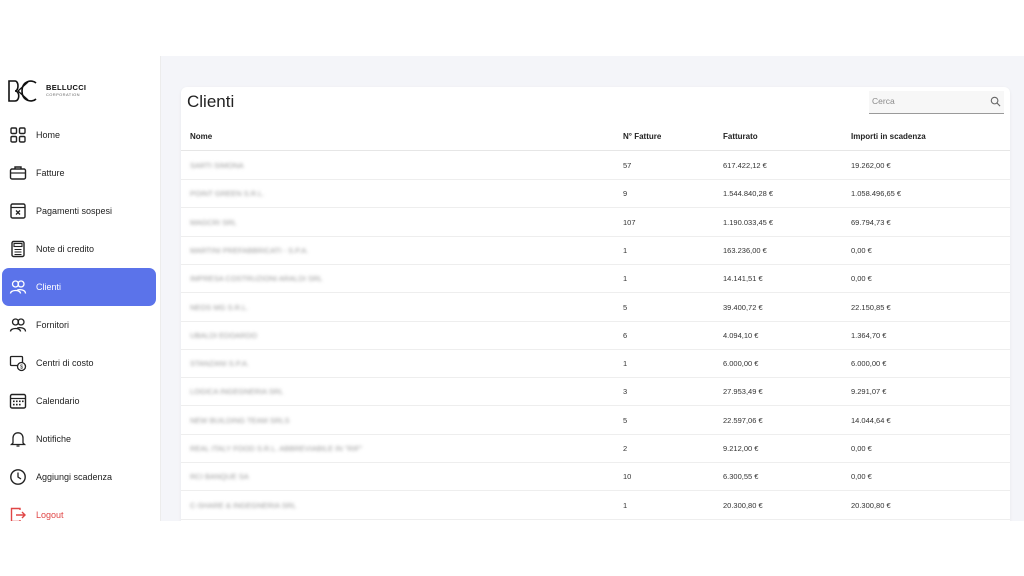 The width and height of the screenshot is (1024, 576). I want to click on sidebar-item-aggiungi-scadenza: Aggiungi scadenza, so click(79, 477).